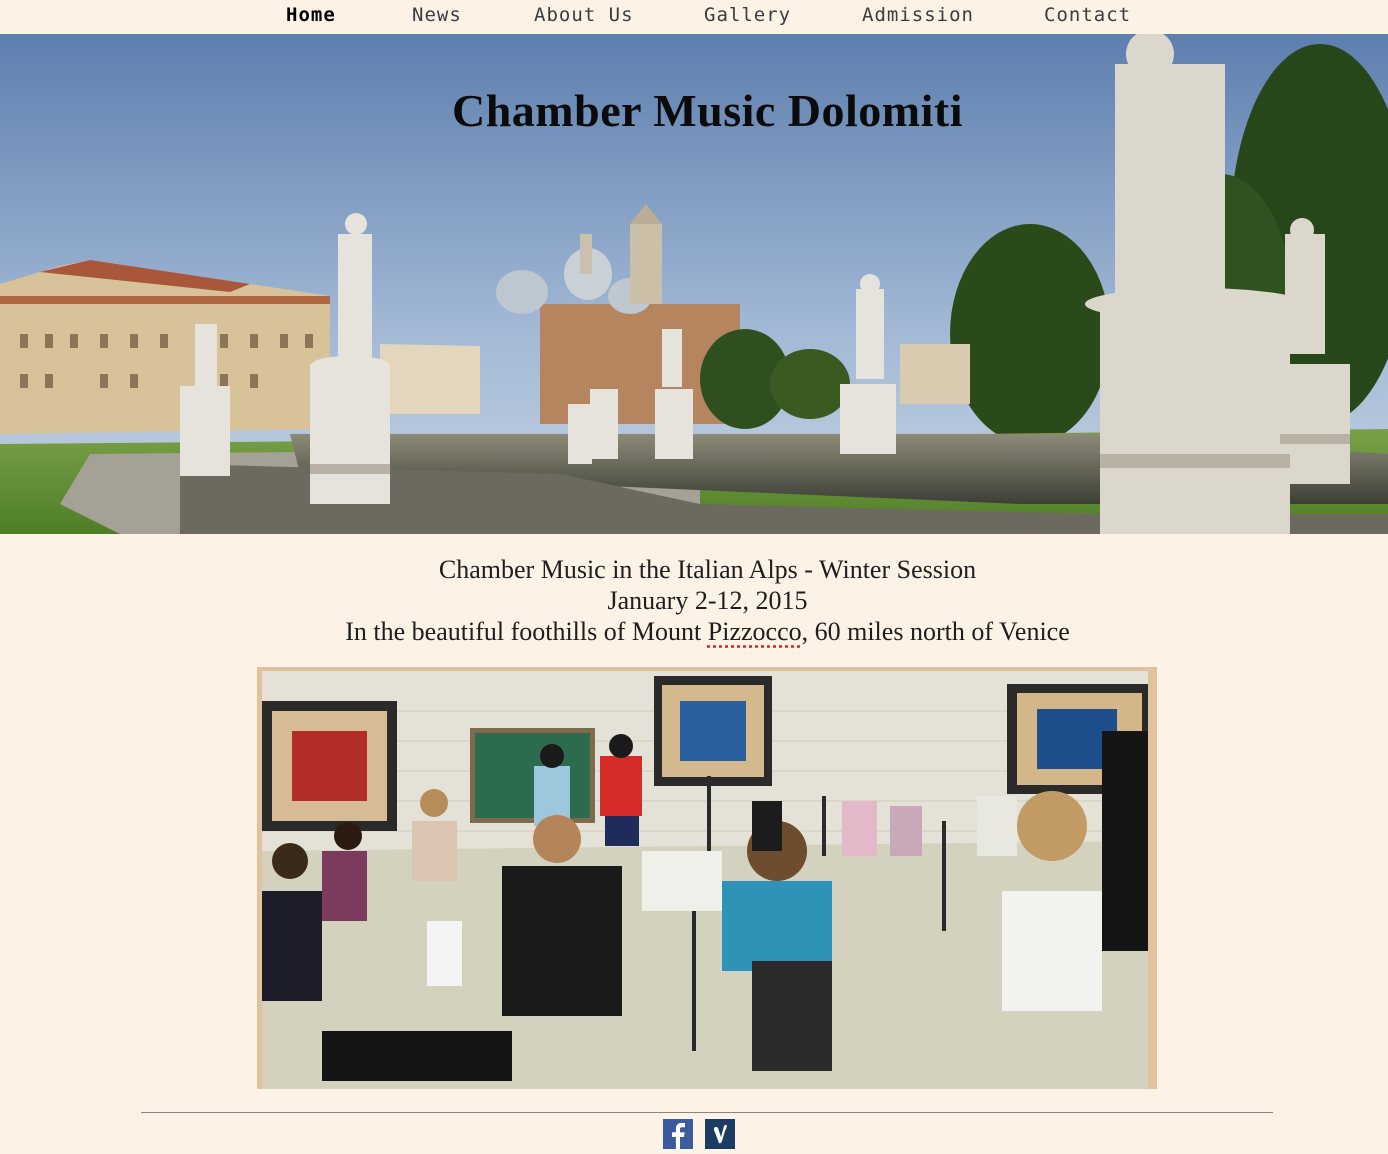 This screenshot has width=1388, height=1154. Describe the element at coordinates (935, 631) in the screenshot. I see `location-text-end: , 60 miles north of Venice` at that location.